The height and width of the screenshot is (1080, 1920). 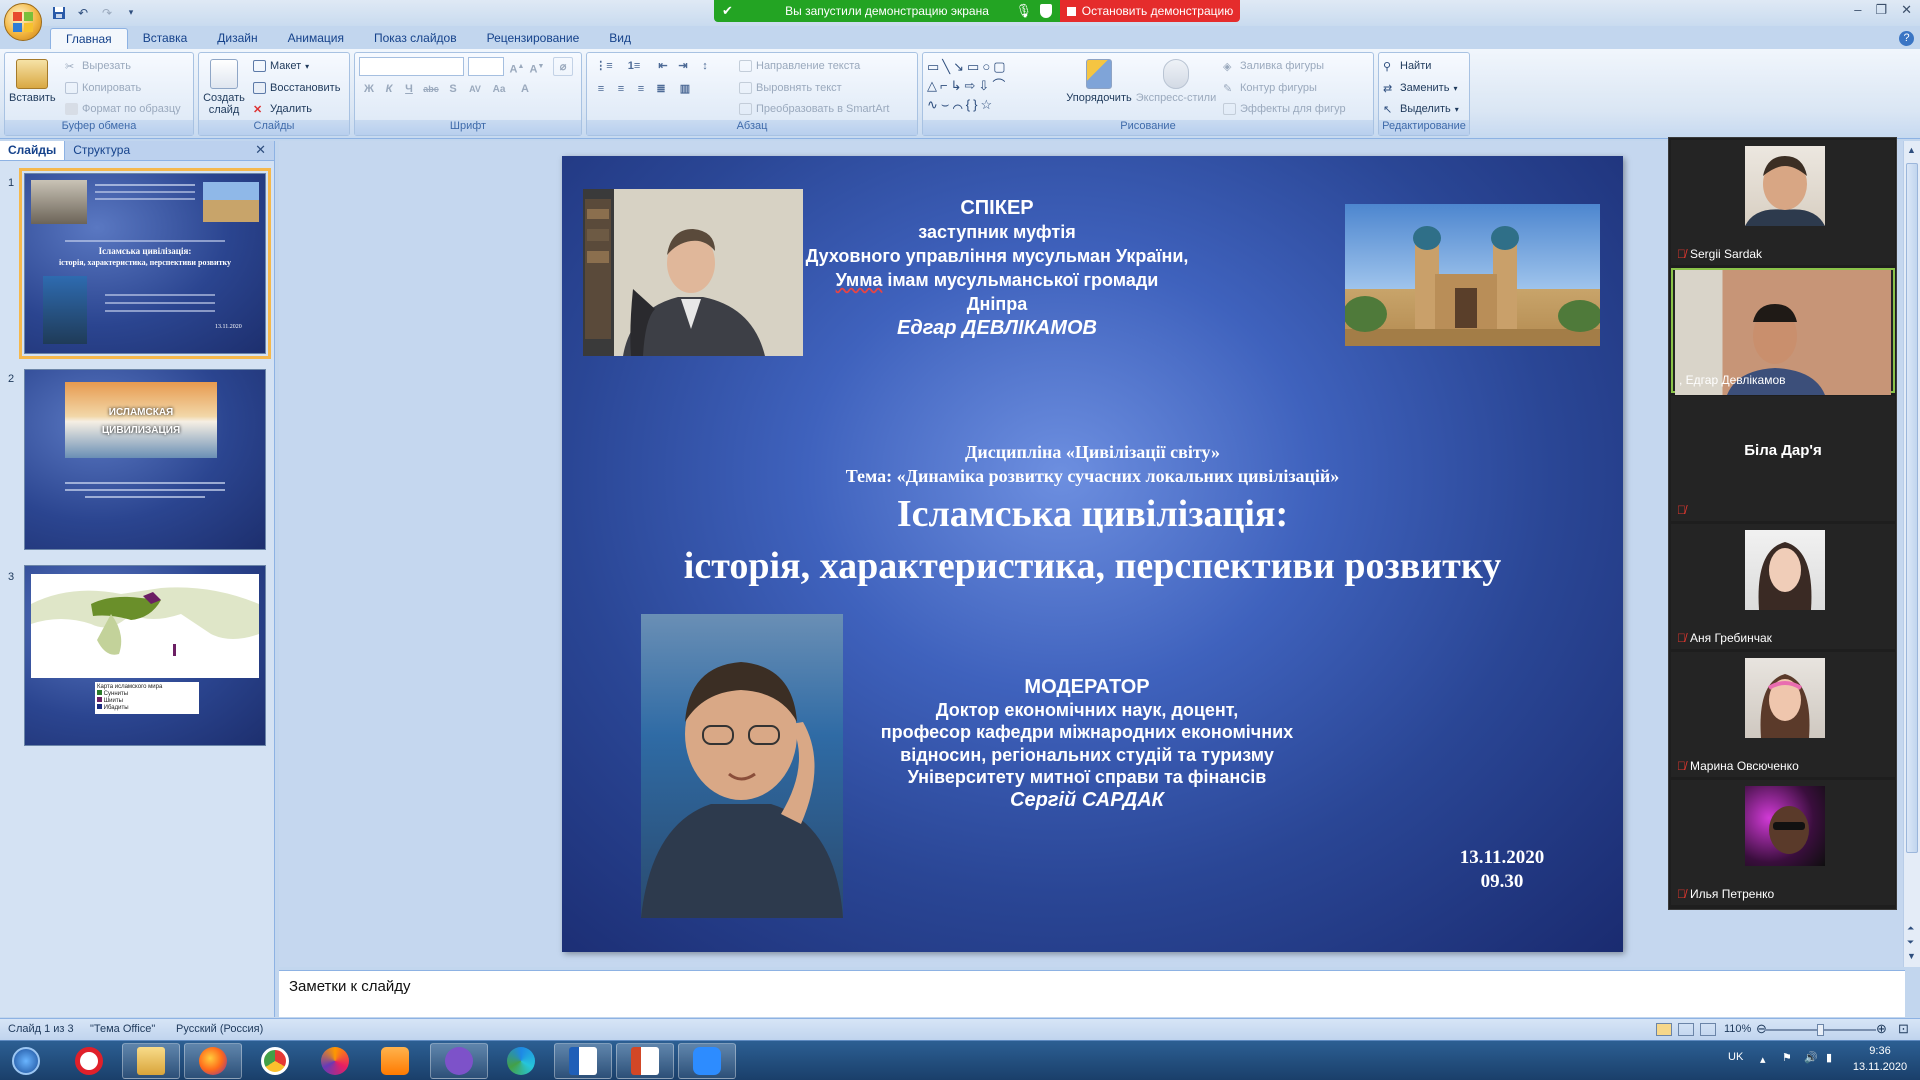 What do you see at coordinates (521, 1061) in the screenshot?
I see `taskbar-edge` at bounding box center [521, 1061].